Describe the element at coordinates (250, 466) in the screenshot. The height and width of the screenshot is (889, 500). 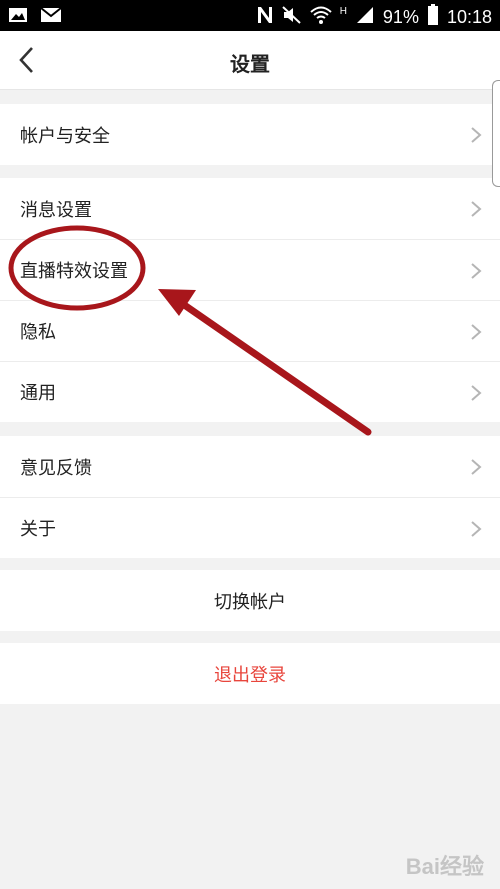
I see `settings-item-feedback: 意见反馈` at that location.